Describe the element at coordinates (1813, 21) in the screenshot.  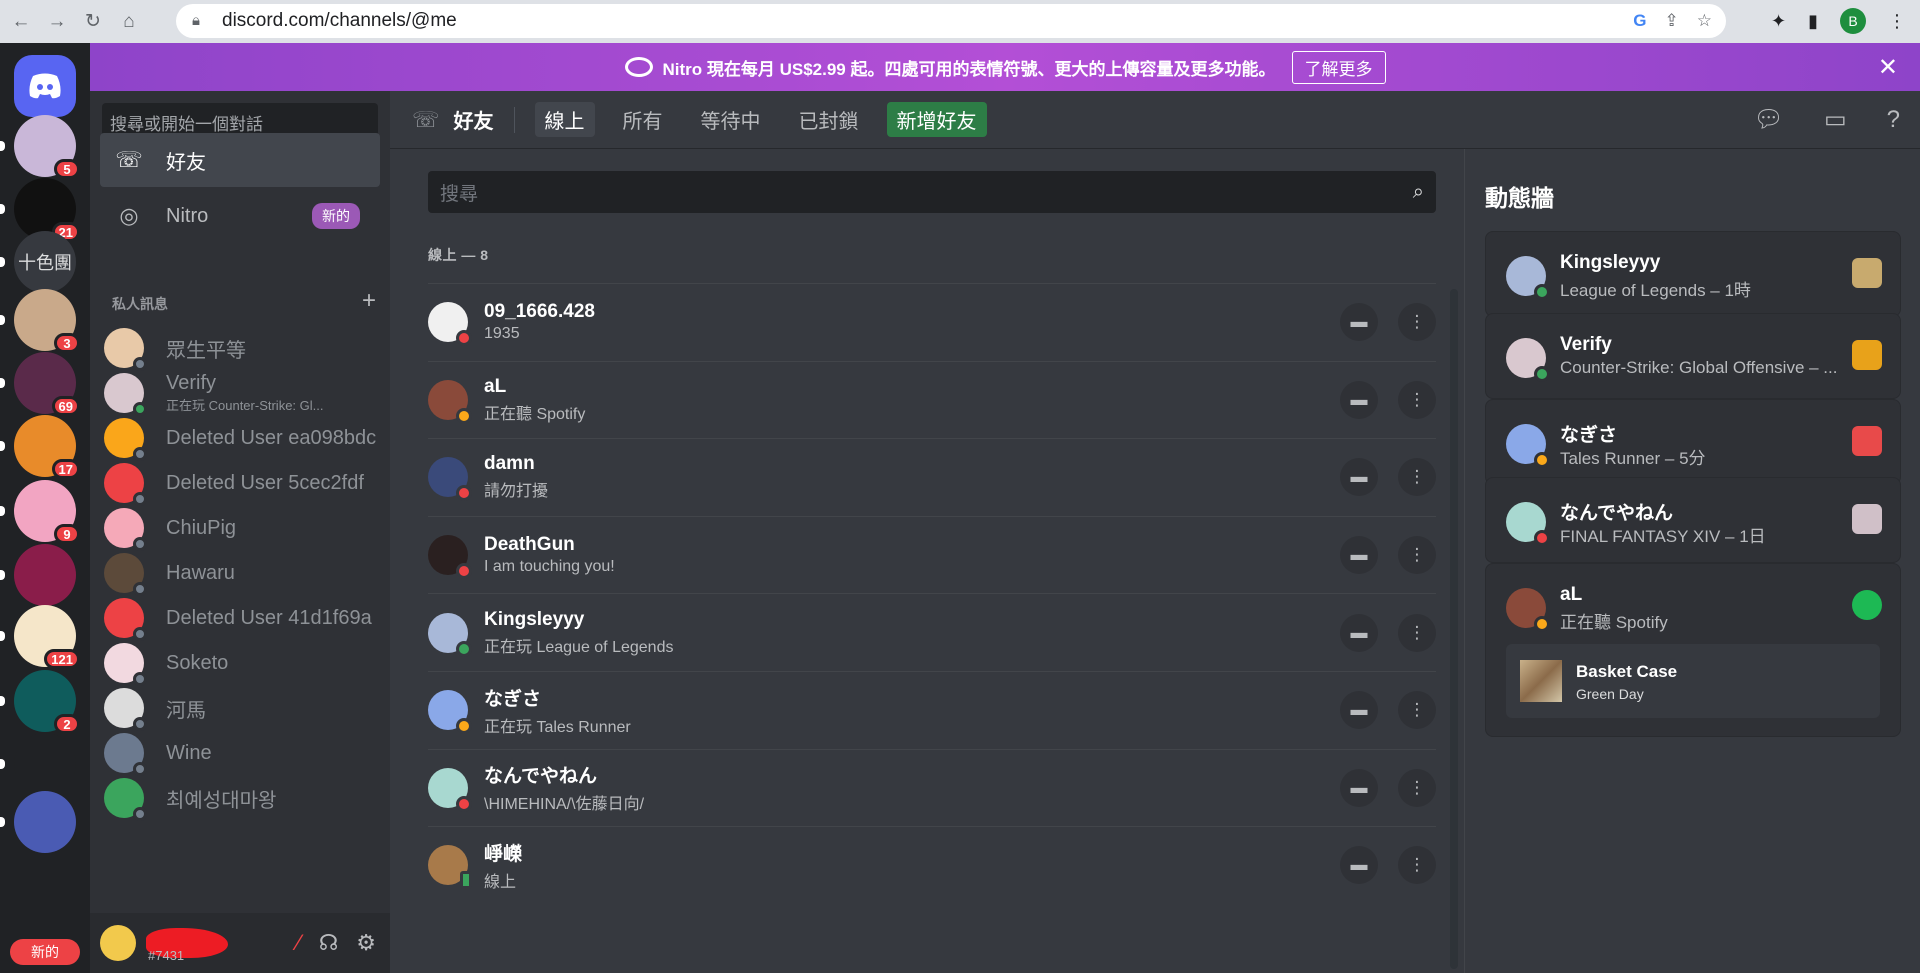
I see `side-panel-icon: ▮` at that location.